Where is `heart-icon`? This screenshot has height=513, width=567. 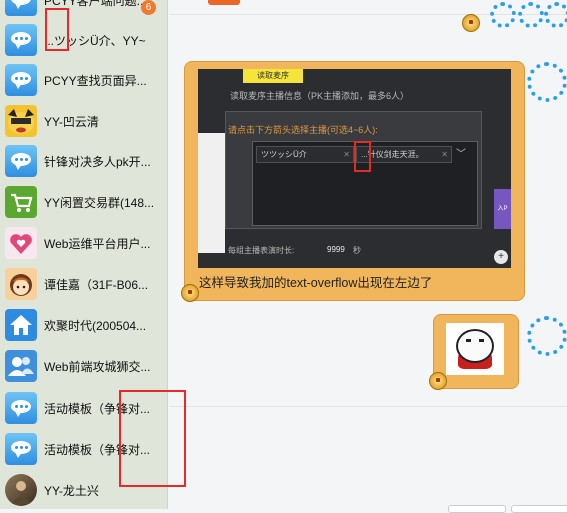 heart-icon is located at coordinates (21, 243).